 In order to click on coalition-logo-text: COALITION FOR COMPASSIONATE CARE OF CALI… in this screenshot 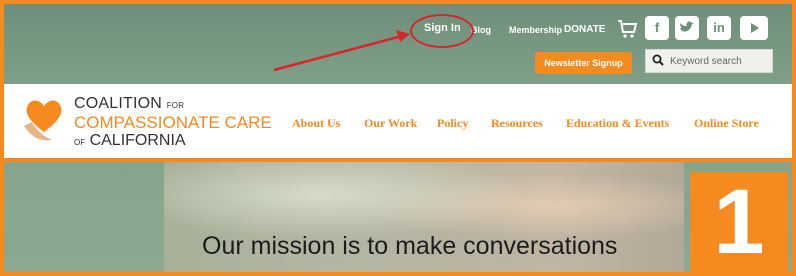, I will do `click(173, 122)`.